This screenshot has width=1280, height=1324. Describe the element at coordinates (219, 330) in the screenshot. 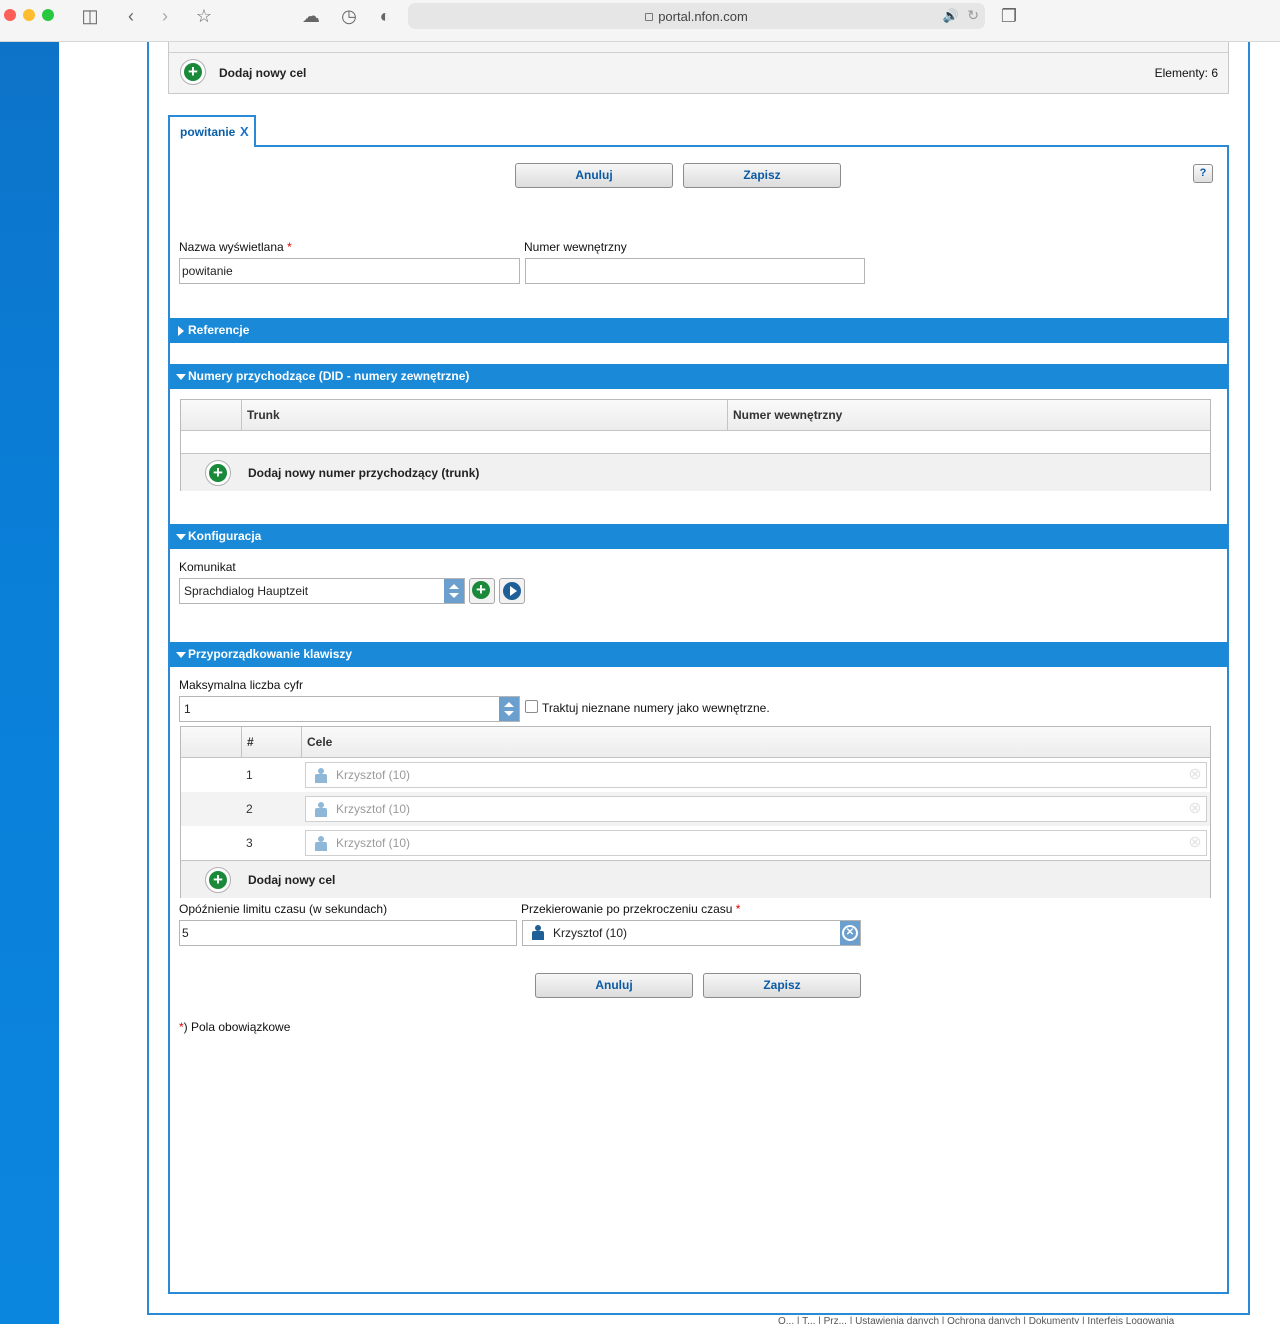

I see `section-references-label: Referencje` at that location.